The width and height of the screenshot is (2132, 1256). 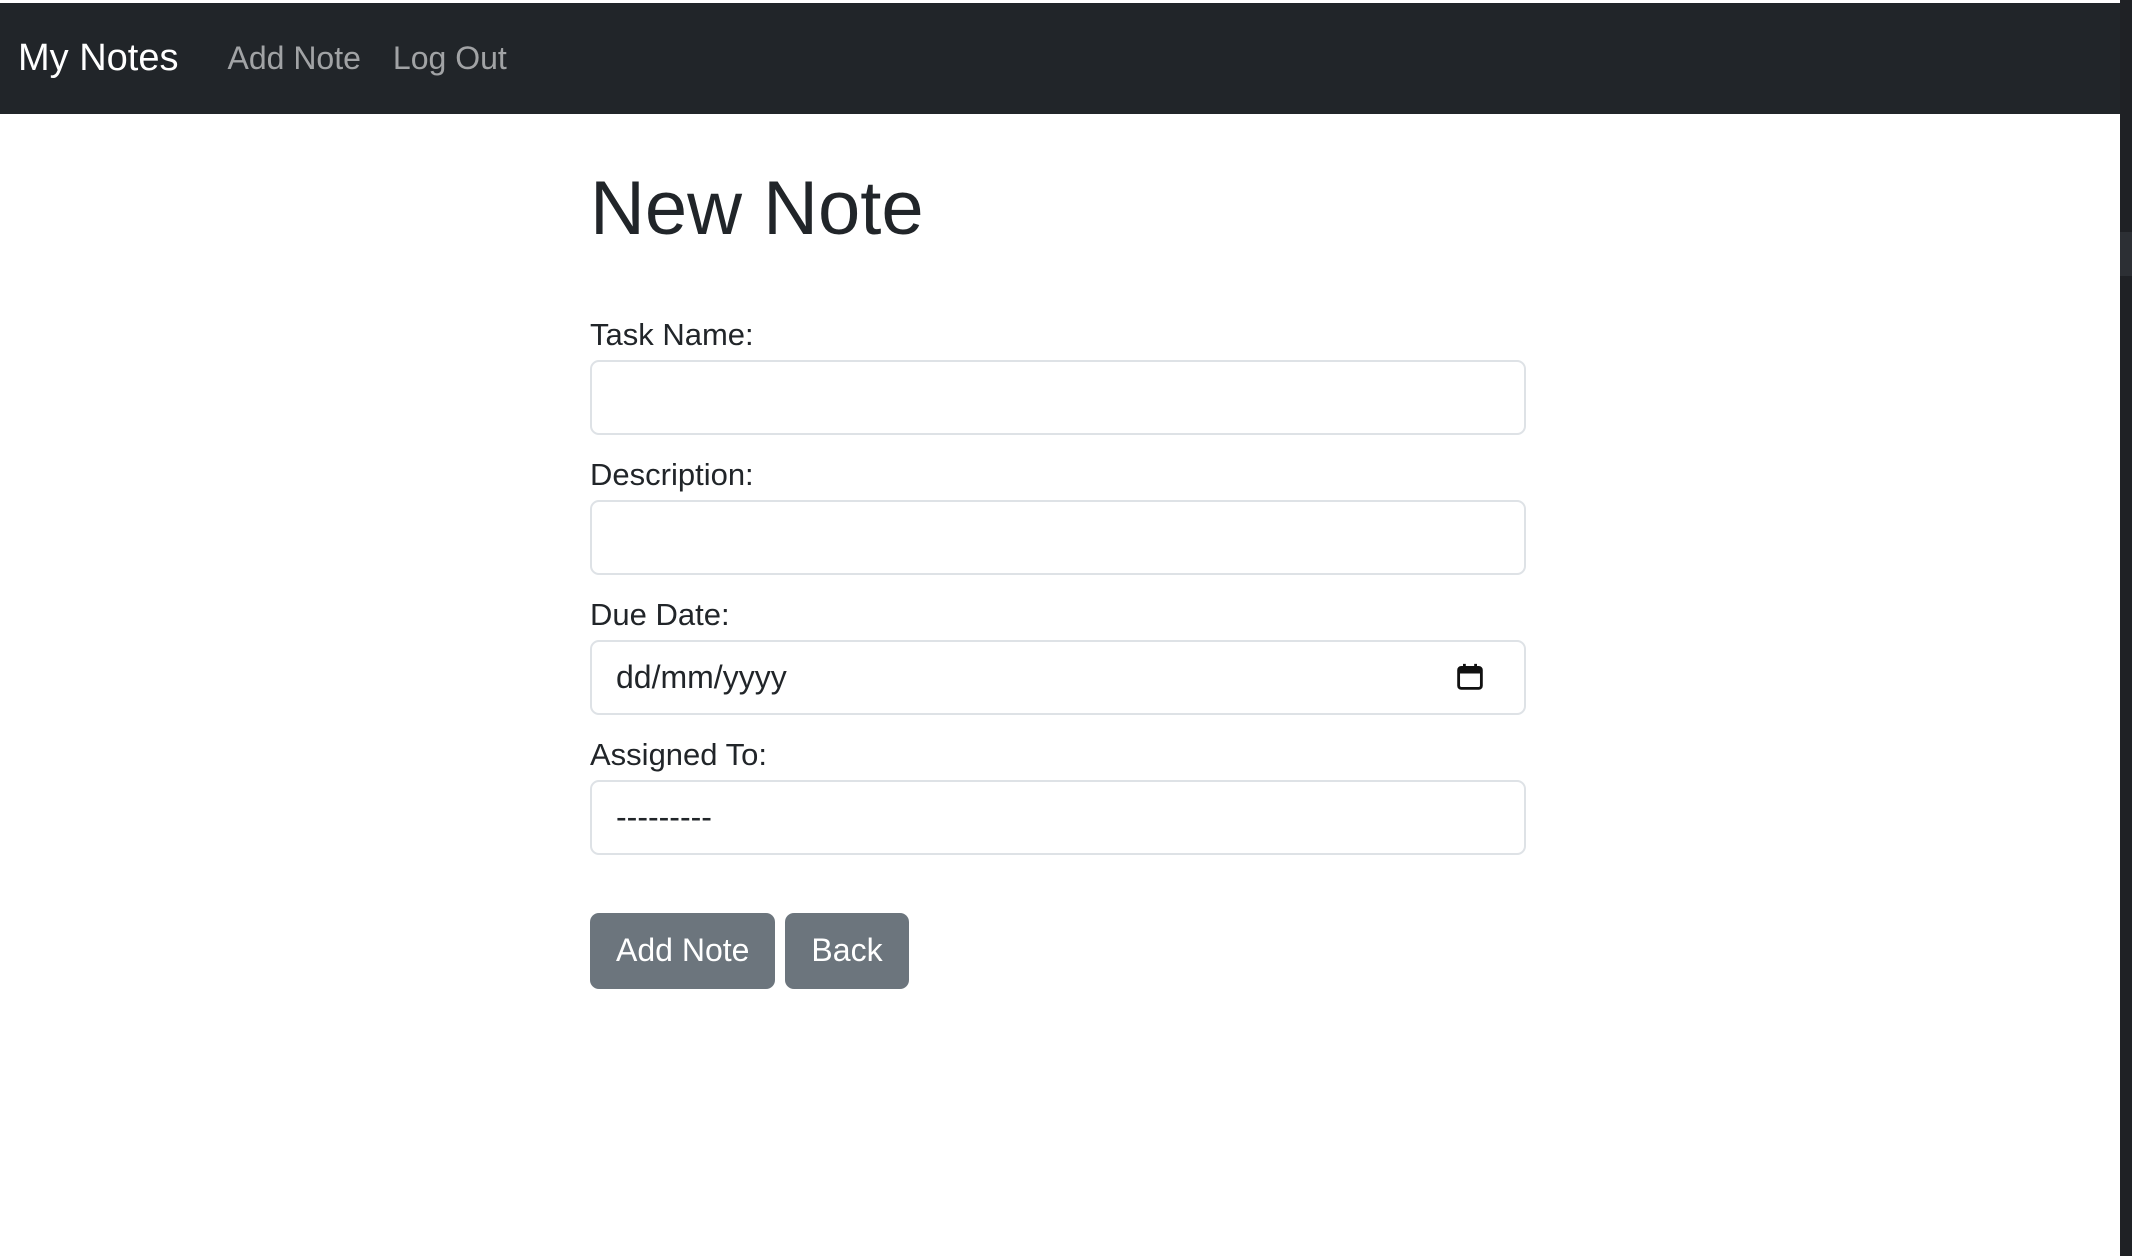 I want to click on description-field: Description:, so click(x=1058, y=517).